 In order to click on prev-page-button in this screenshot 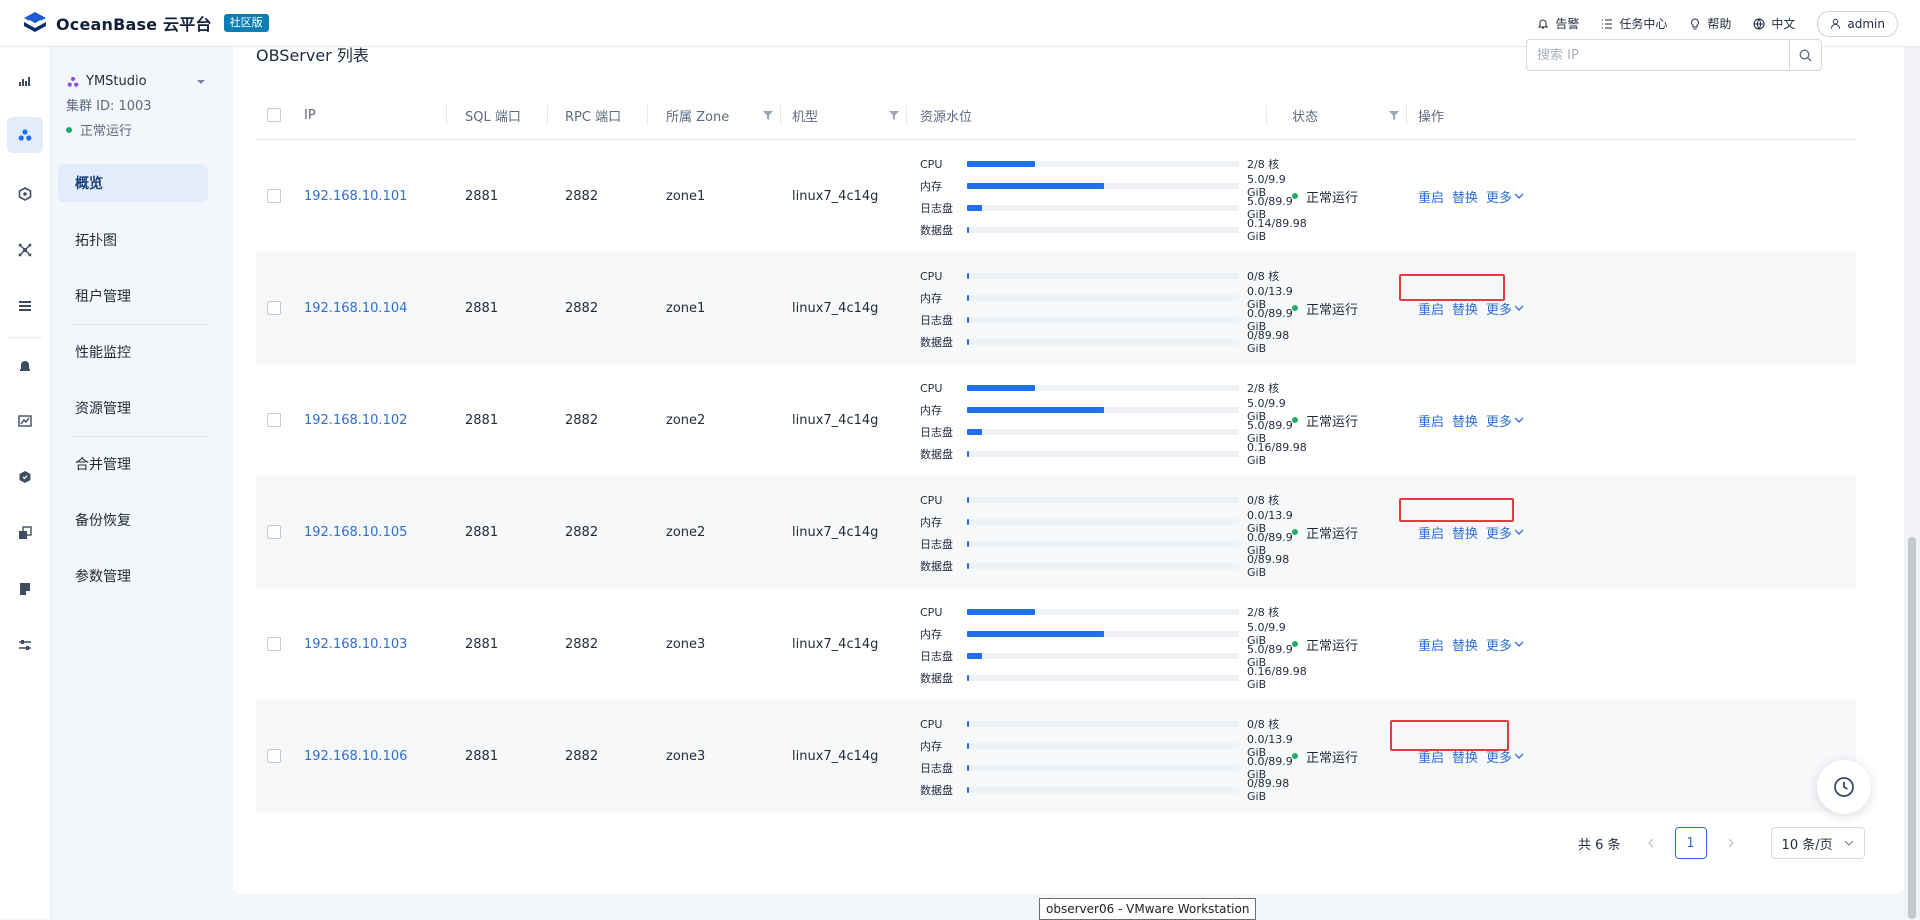, I will do `click(1651, 843)`.